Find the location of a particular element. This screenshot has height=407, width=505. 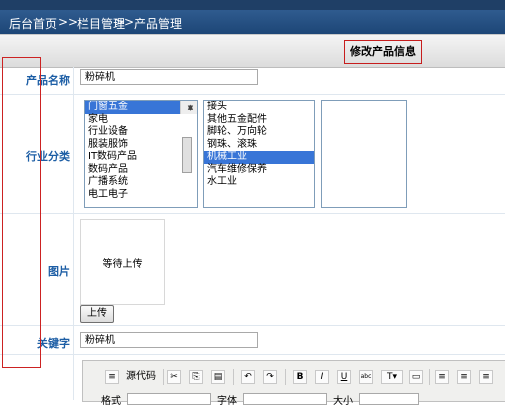

list-option: 数码产品 is located at coordinates (134, 170).